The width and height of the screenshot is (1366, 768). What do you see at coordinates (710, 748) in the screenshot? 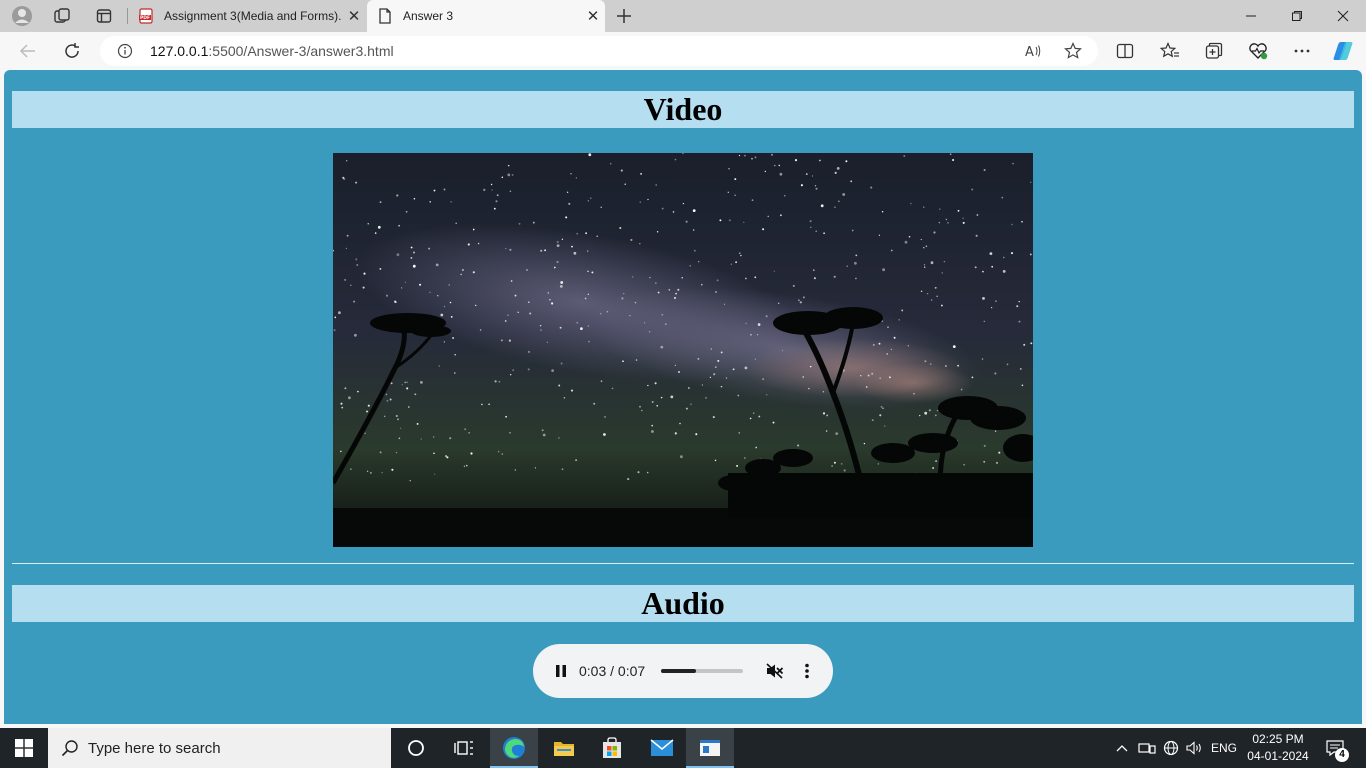
I see `vs-code-window-icon` at bounding box center [710, 748].